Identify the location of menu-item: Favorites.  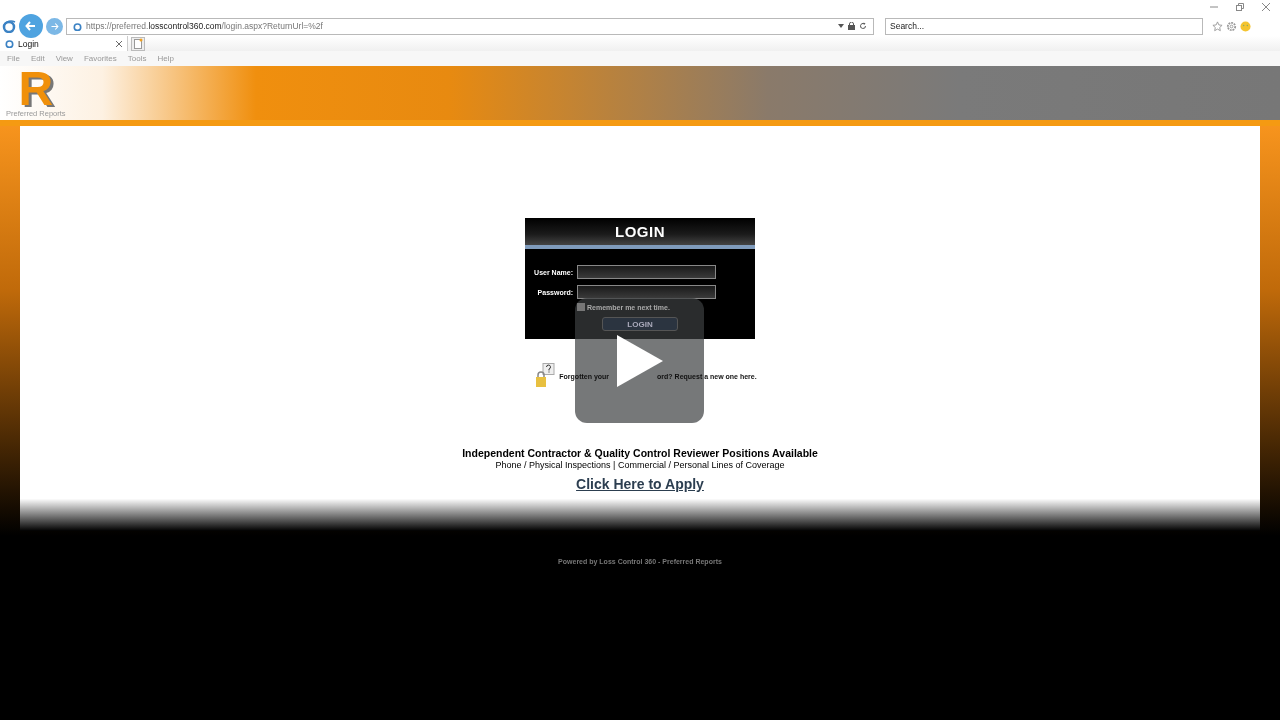
(100, 58).